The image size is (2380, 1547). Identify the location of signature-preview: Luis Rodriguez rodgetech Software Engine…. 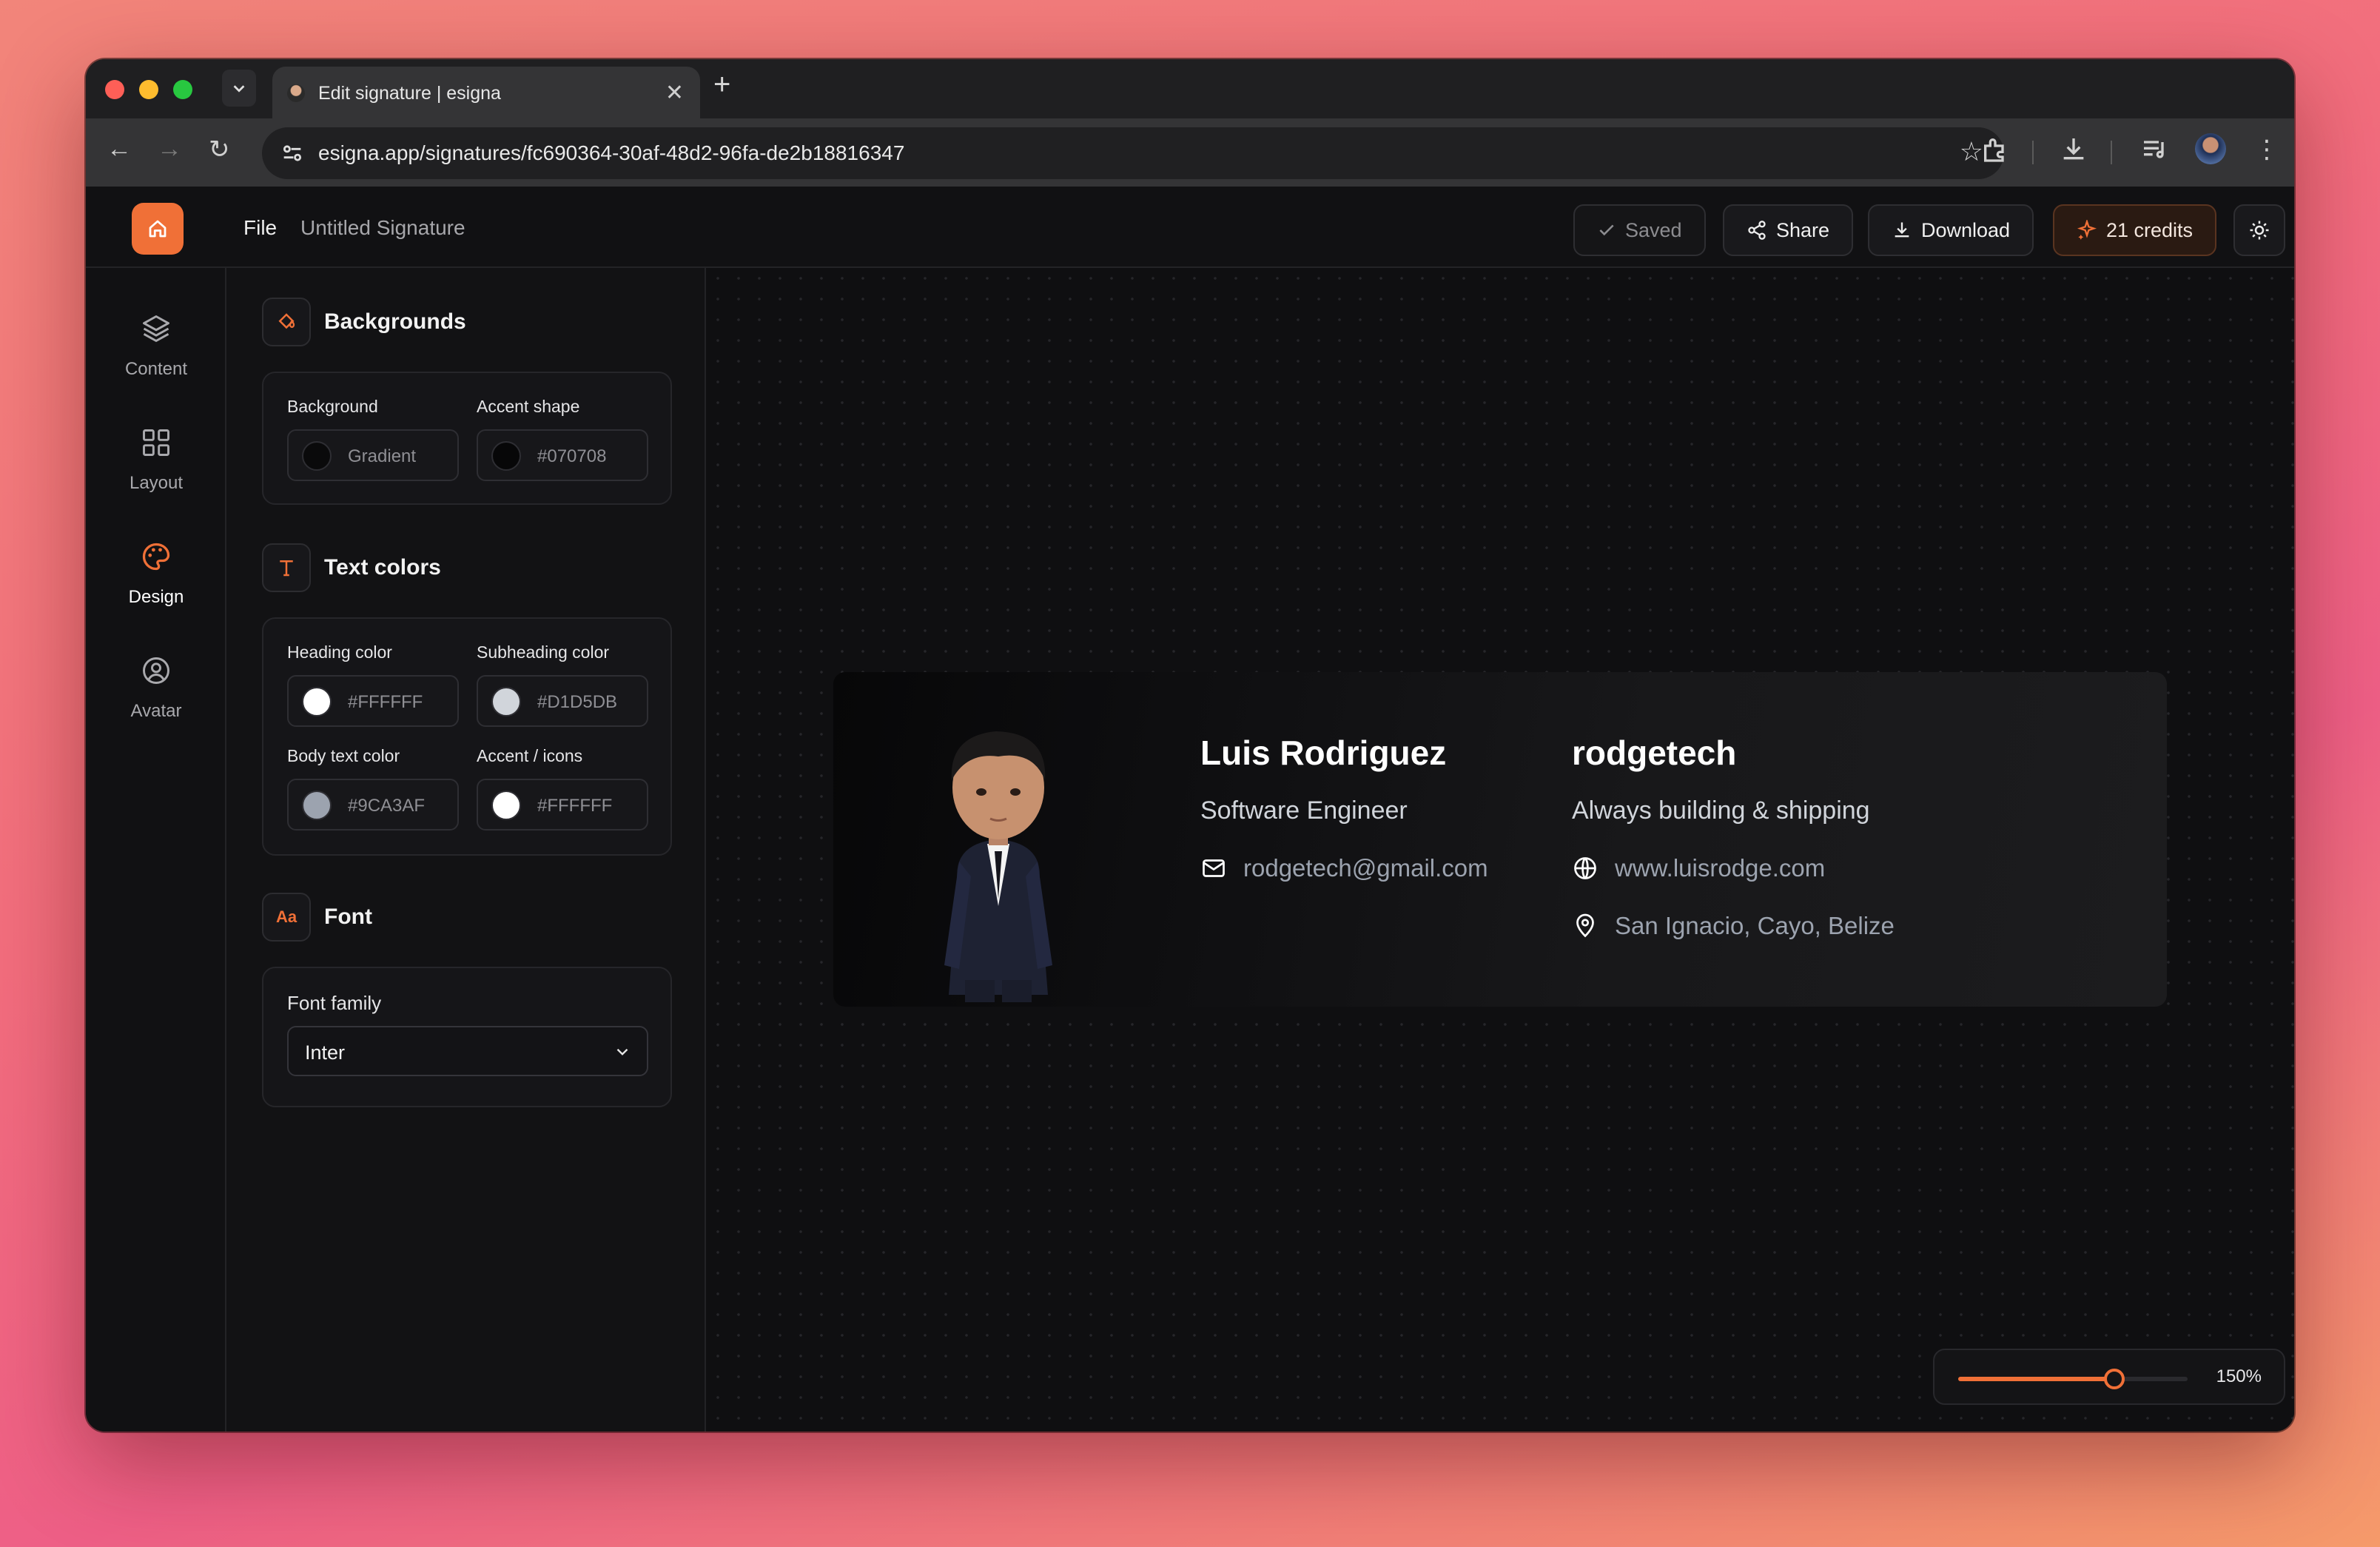
(1500, 840).